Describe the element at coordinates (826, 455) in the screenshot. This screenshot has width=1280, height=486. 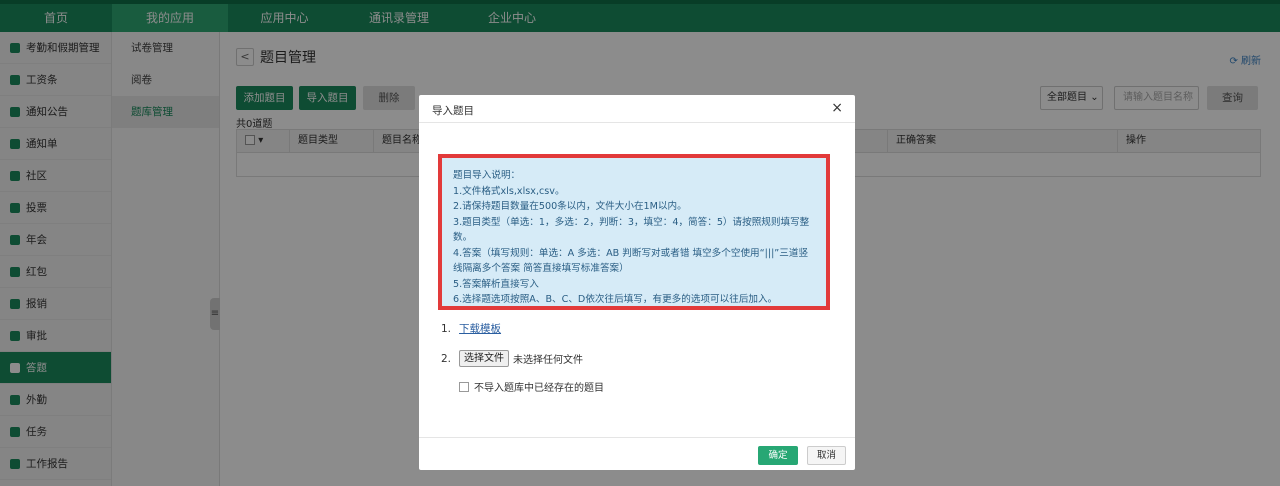
I see `cancel-button: 取消` at that location.